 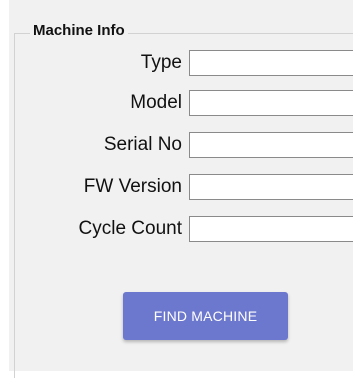 What do you see at coordinates (271, 63) in the screenshot?
I see `type-field` at bounding box center [271, 63].